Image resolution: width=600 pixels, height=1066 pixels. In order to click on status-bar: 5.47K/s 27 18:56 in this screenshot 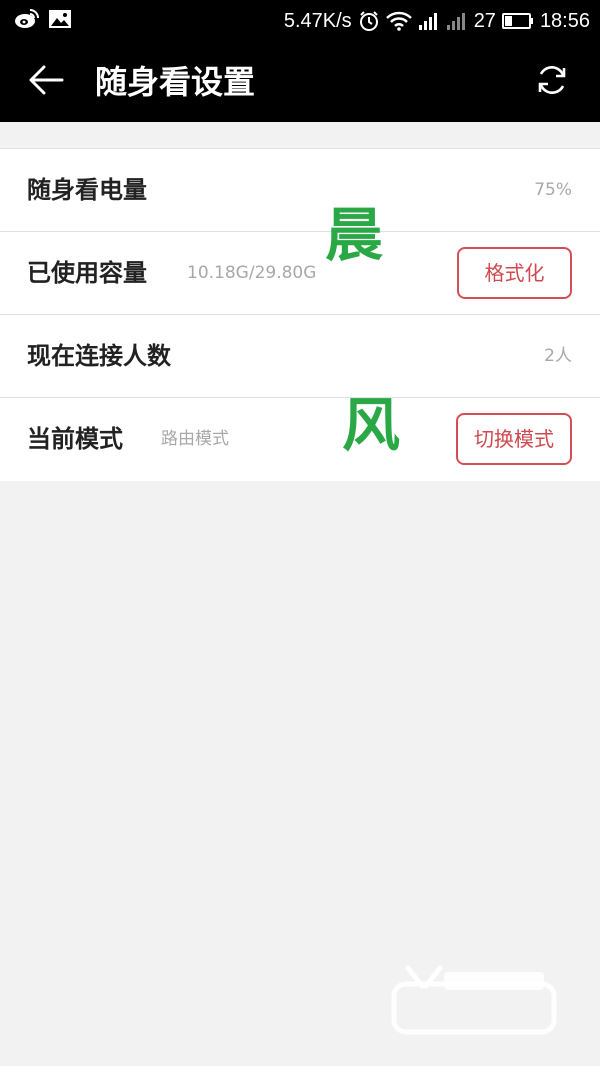, I will do `click(300, 21)`.